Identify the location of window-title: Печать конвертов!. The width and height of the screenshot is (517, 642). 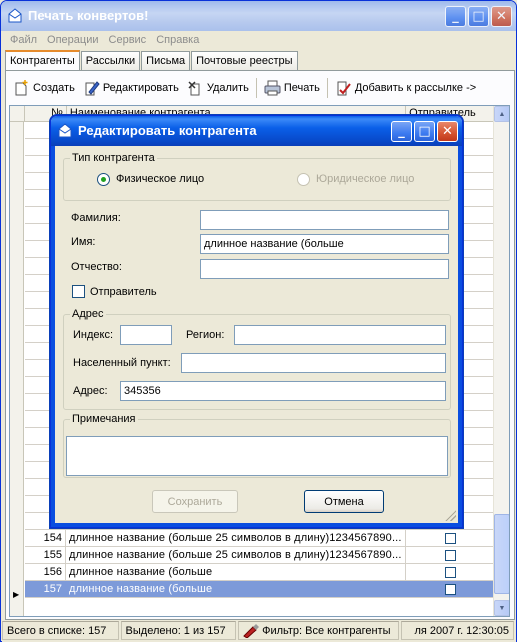
(88, 15).